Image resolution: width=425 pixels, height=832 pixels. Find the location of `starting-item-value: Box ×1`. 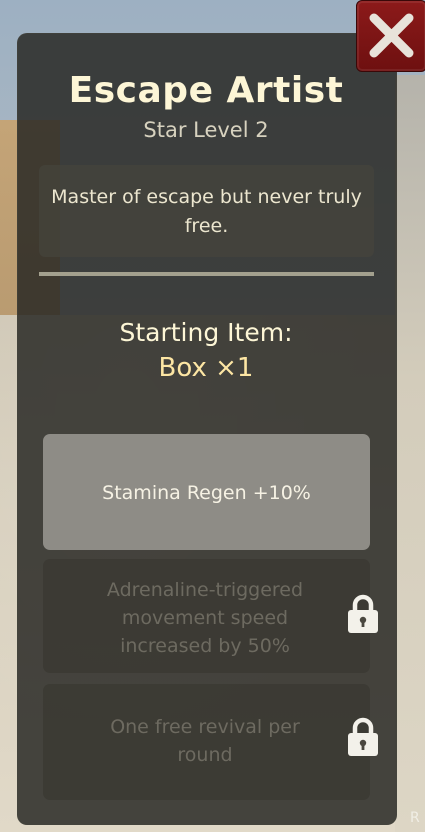

starting-item-value: Box ×1 is located at coordinates (206, 368).